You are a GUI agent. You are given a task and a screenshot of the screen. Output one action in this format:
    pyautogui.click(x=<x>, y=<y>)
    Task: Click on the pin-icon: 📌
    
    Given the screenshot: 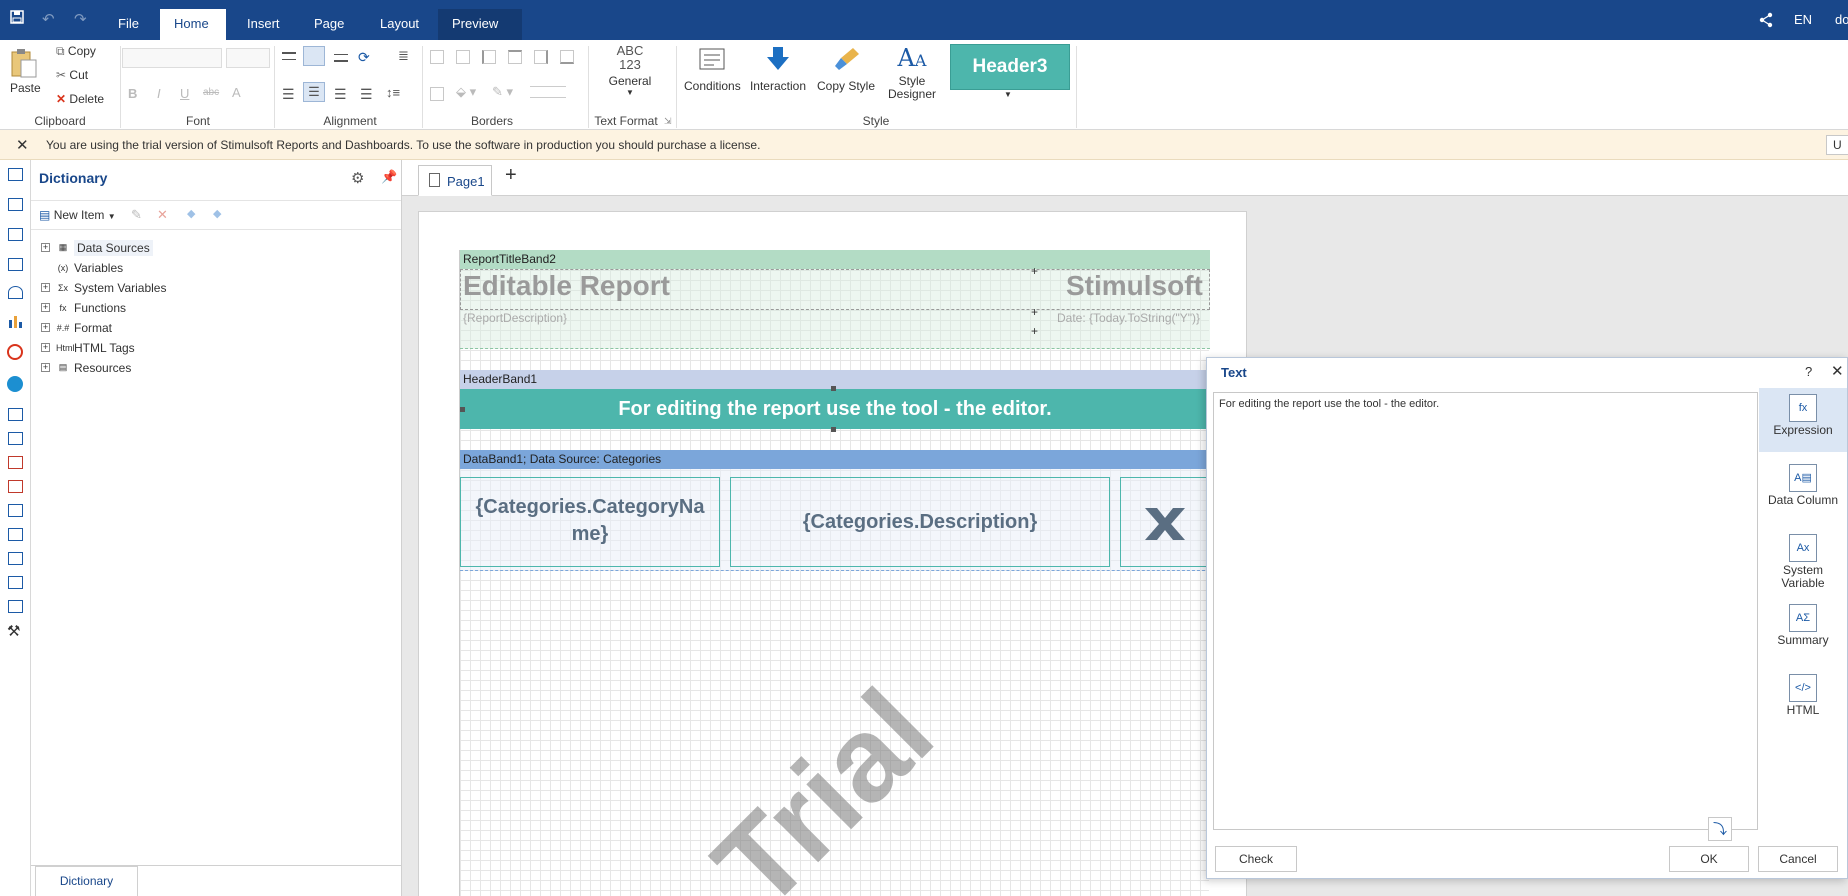 What is the action you would take?
    pyautogui.click(x=389, y=177)
    